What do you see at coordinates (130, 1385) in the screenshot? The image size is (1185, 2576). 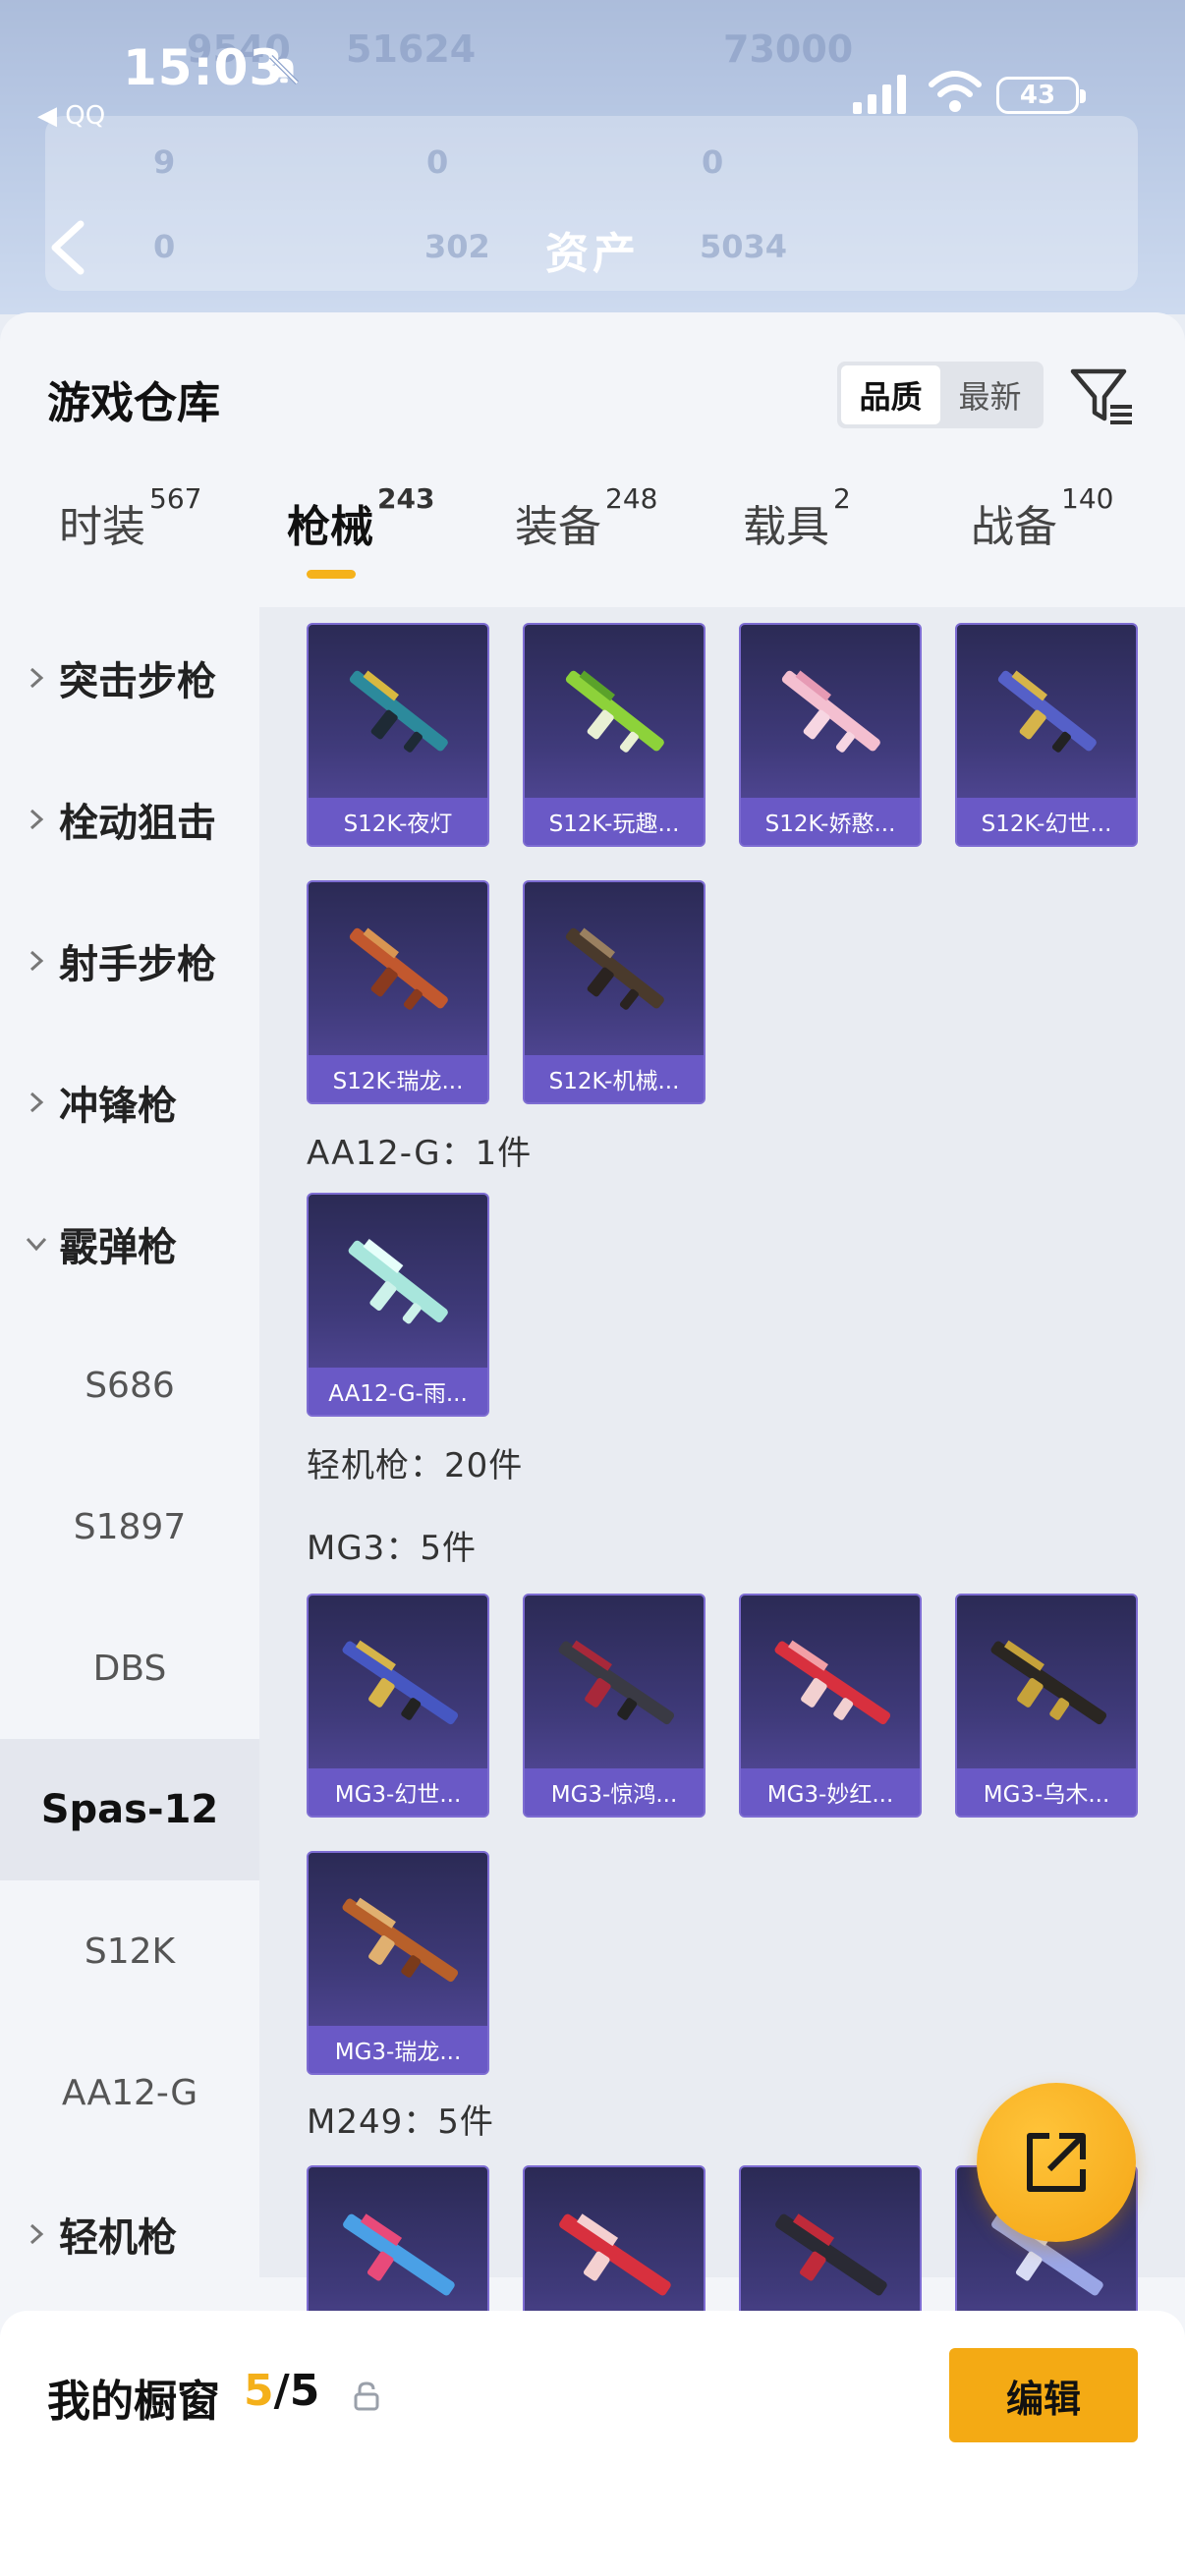 I see `sidebar-sub-s686: S686` at bounding box center [130, 1385].